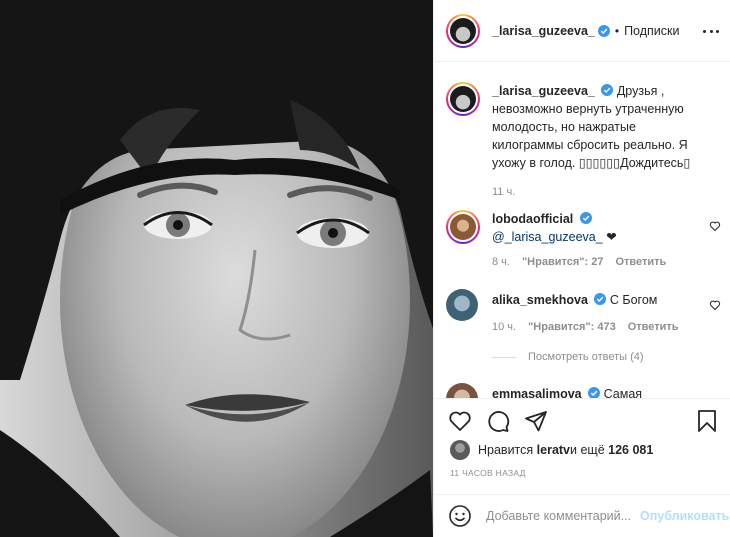 This screenshot has height=537, width=730. Describe the element at coordinates (506, 450) in the screenshot. I see `likes-prefix: Нравится` at that location.